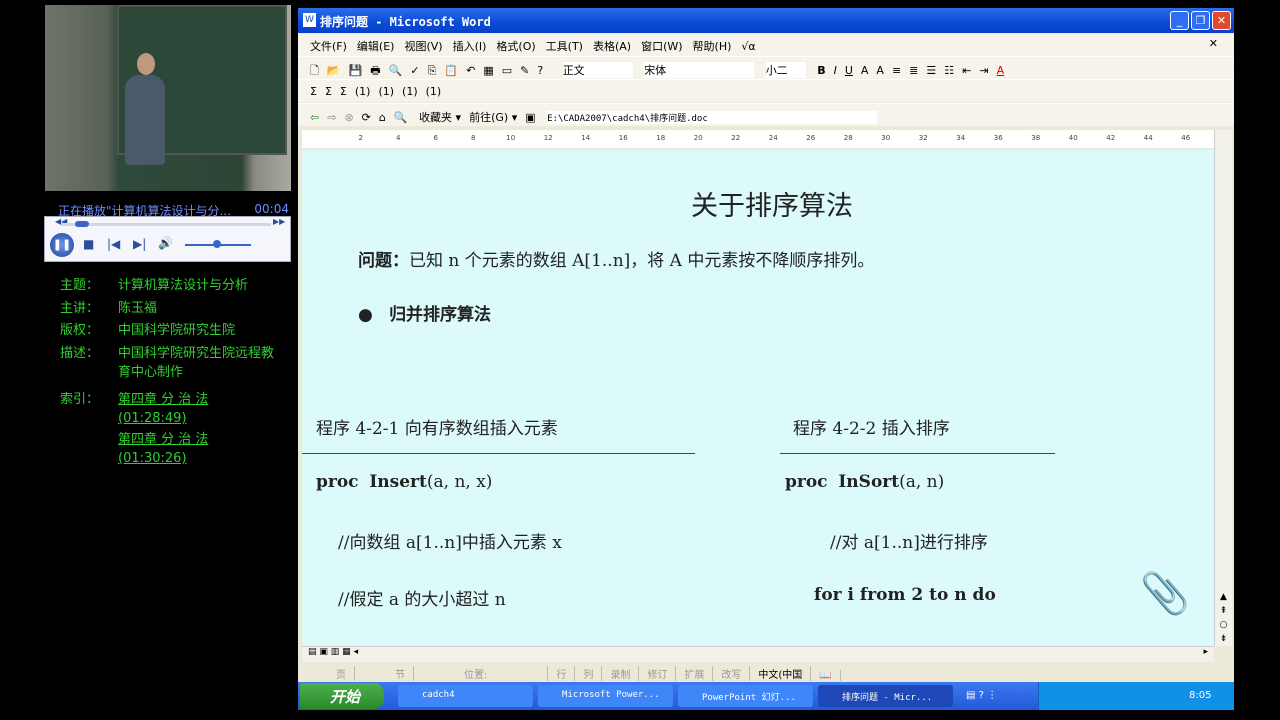  What do you see at coordinates (1165, 593) in the screenshot?
I see `office-assistant-clippy: 📎` at bounding box center [1165, 593].